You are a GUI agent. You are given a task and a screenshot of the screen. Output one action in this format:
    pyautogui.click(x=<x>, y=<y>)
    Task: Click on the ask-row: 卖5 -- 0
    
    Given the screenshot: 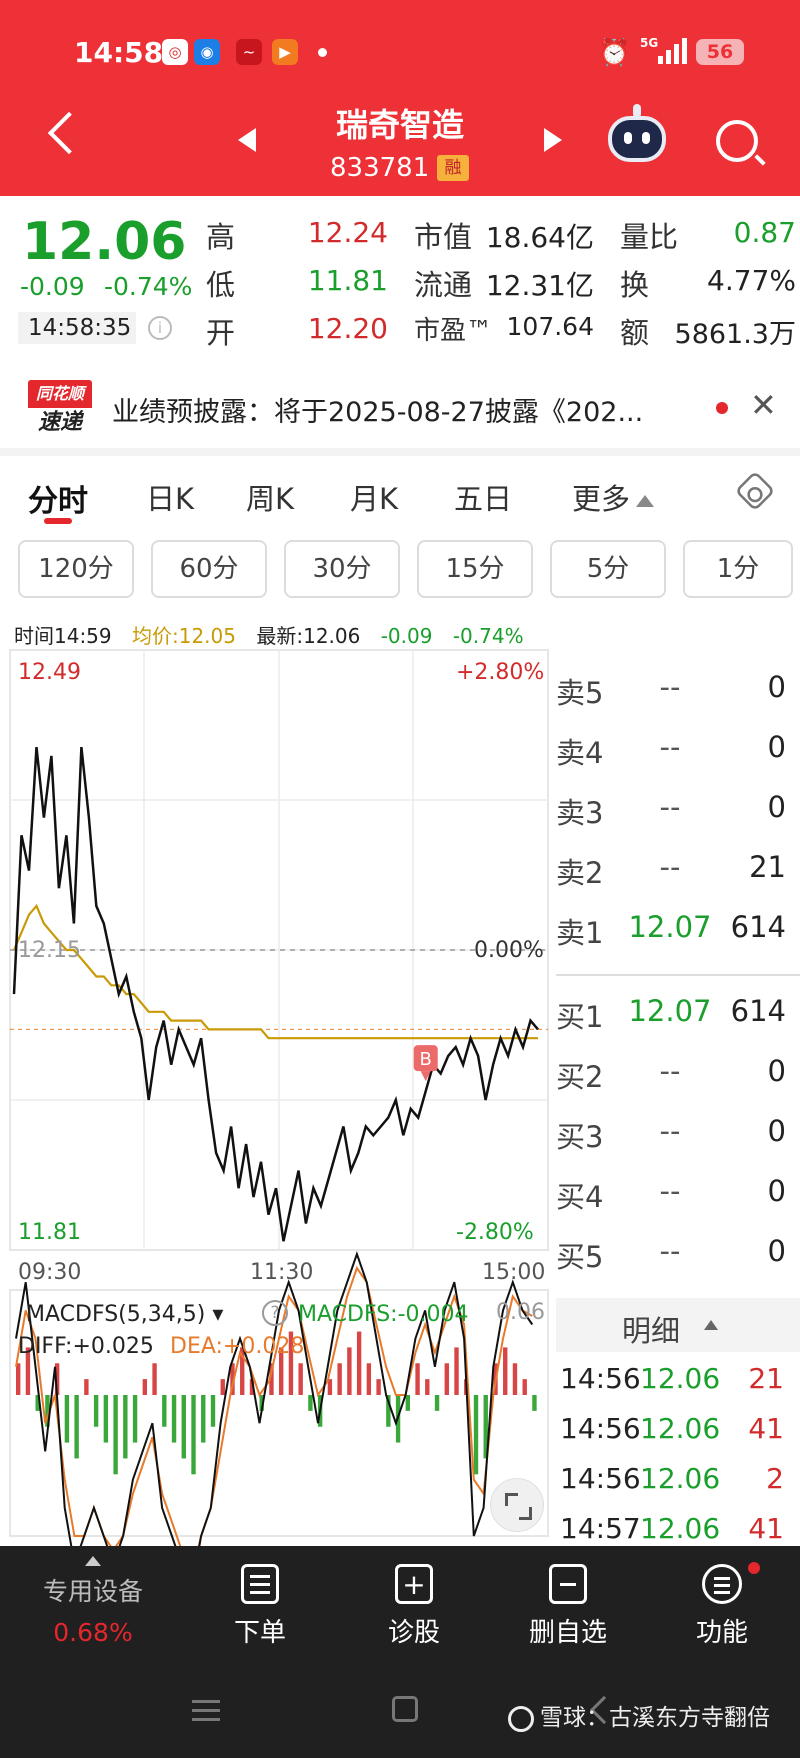 What is the action you would take?
    pyautogui.click(x=678, y=690)
    